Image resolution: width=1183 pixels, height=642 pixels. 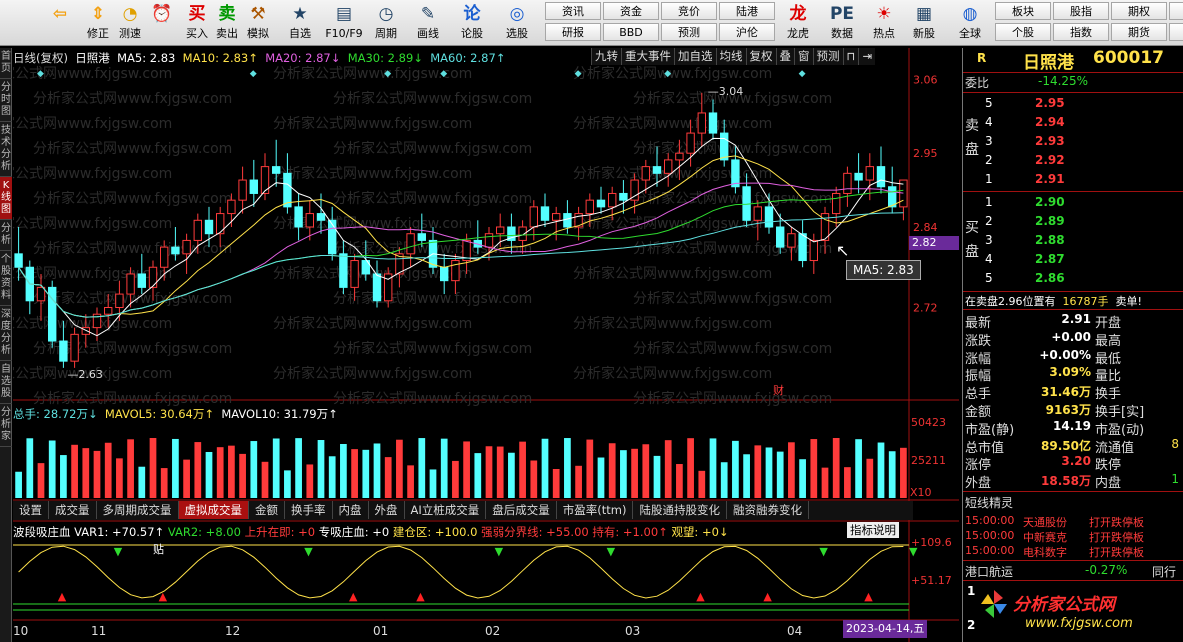 What do you see at coordinates (1045, 537) in the screenshot?
I see `flash-stock: 中新赛克` at bounding box center [1045, 537].